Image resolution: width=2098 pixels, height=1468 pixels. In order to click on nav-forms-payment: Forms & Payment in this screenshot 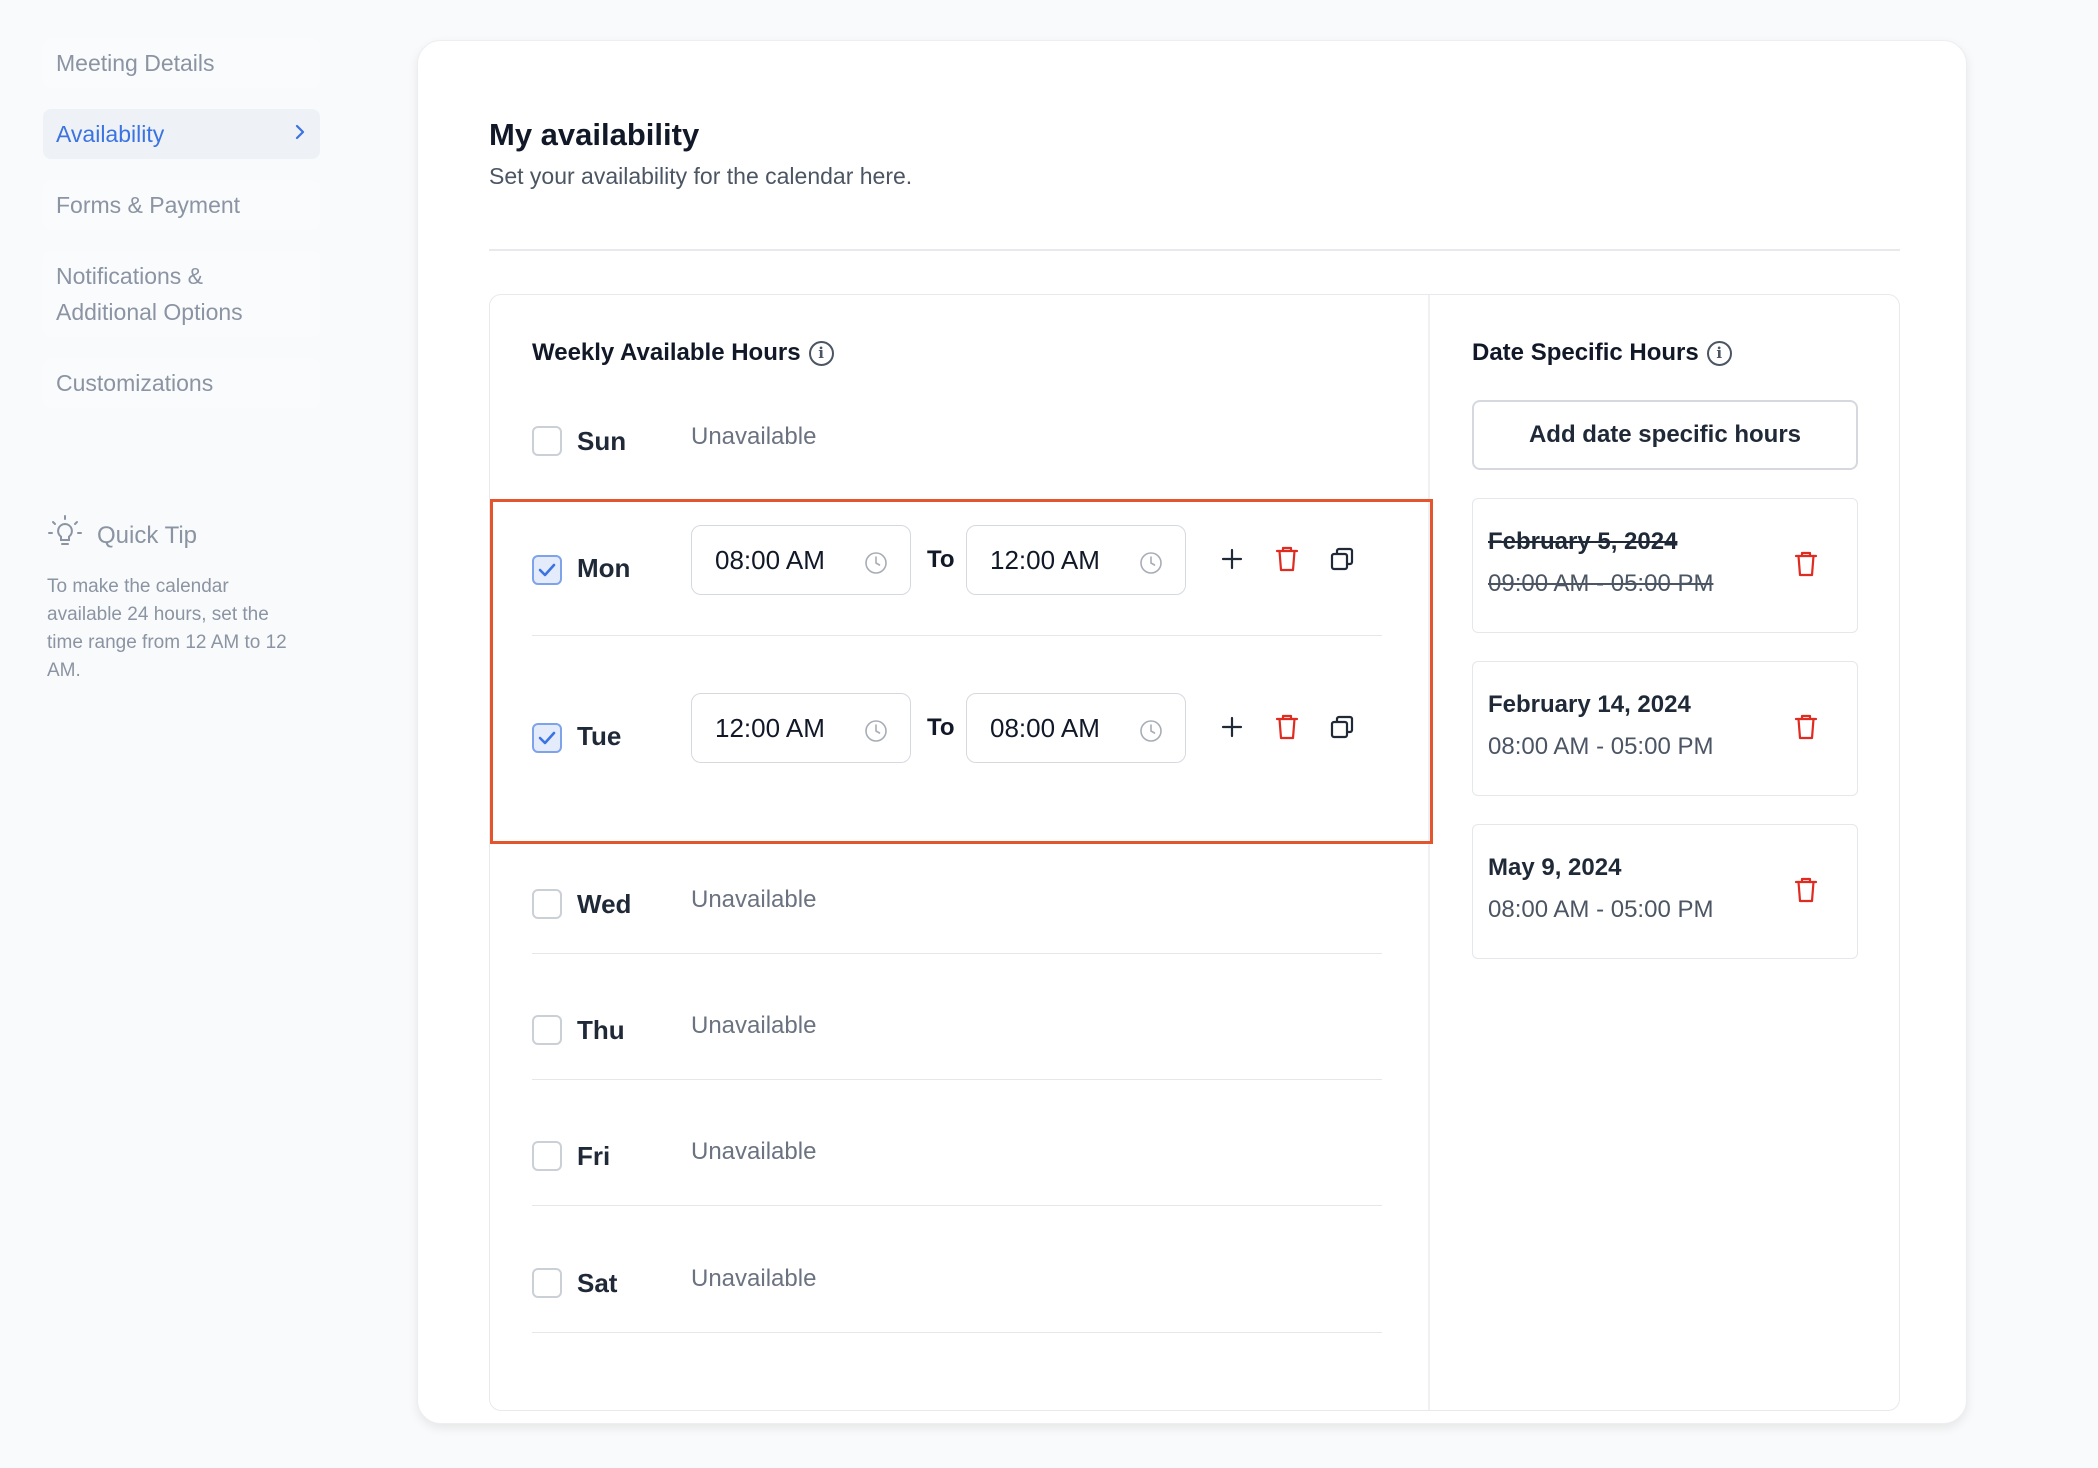, I will do `click(181, 205)`.